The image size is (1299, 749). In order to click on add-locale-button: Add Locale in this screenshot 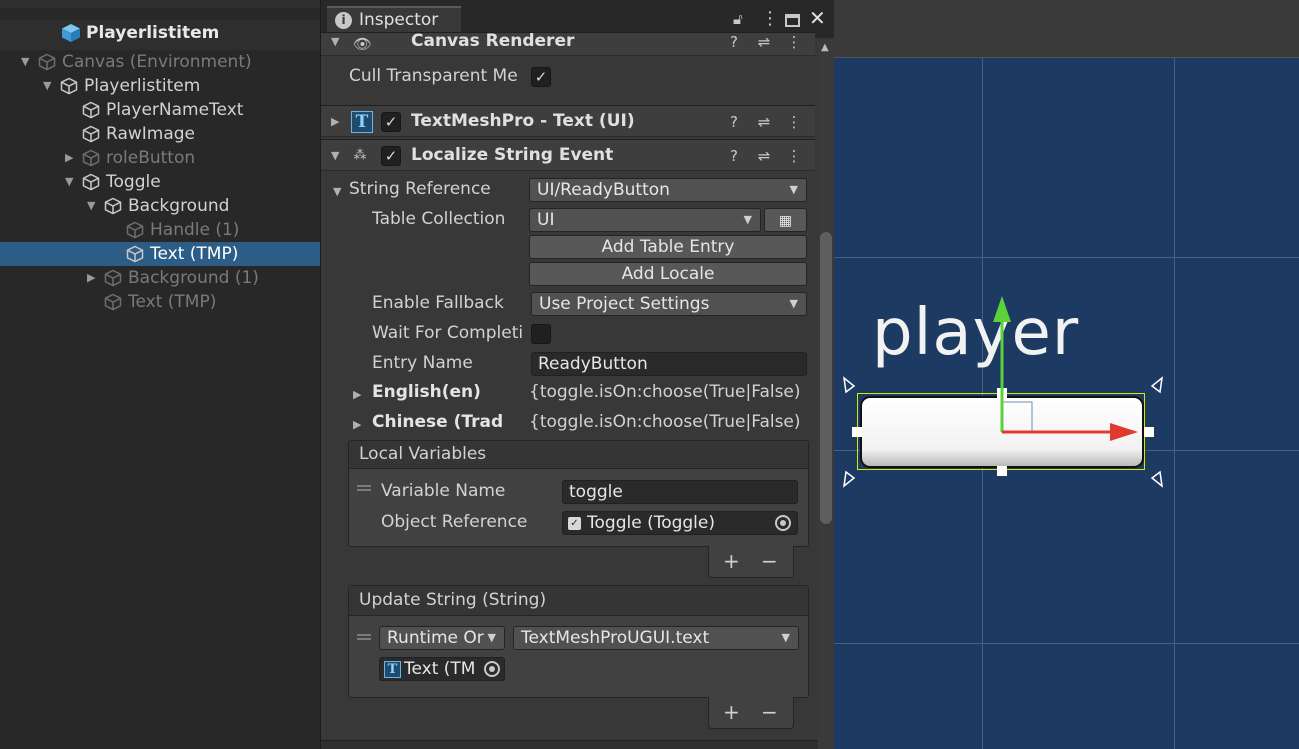, I will do `click(668, 274)`.